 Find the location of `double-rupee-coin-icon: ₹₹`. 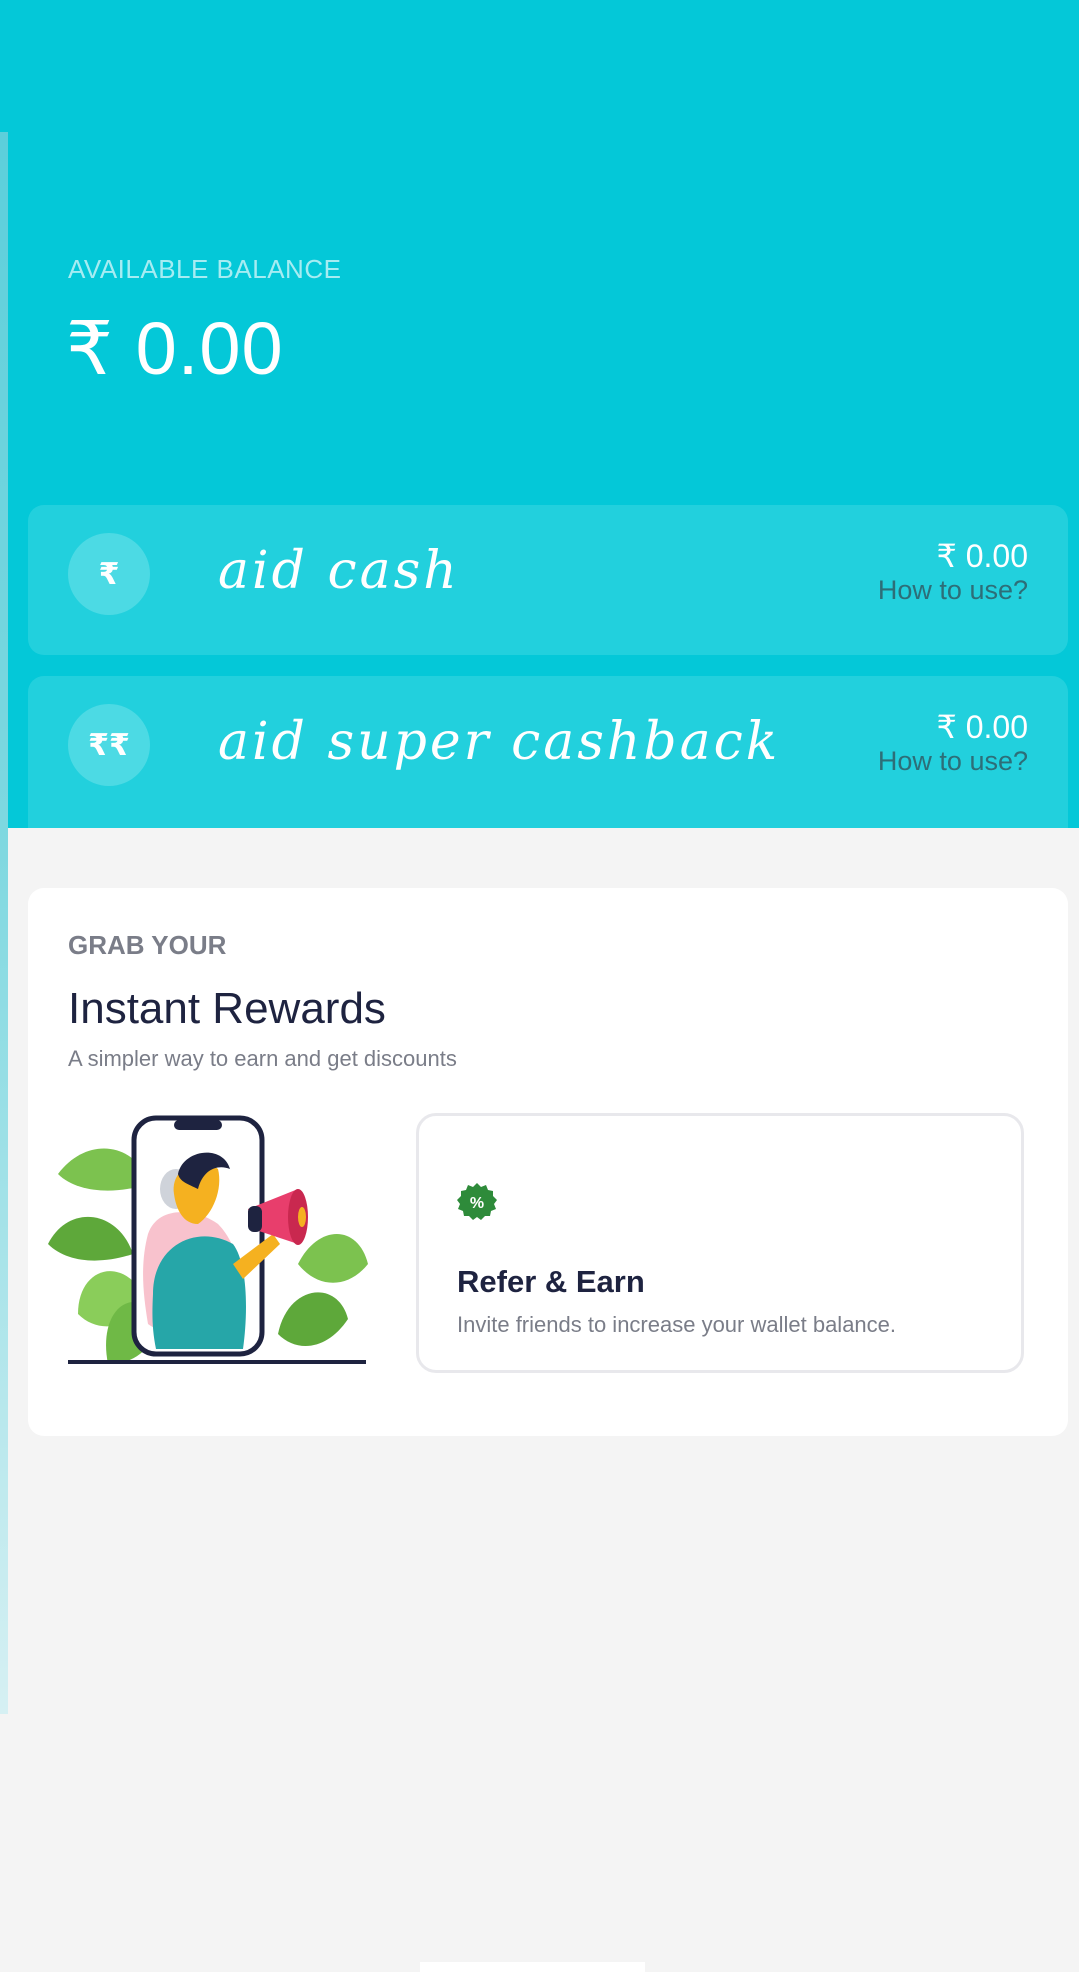

double-rupee-coin-icon: ₹₹ is located at coordinates (109, 745).